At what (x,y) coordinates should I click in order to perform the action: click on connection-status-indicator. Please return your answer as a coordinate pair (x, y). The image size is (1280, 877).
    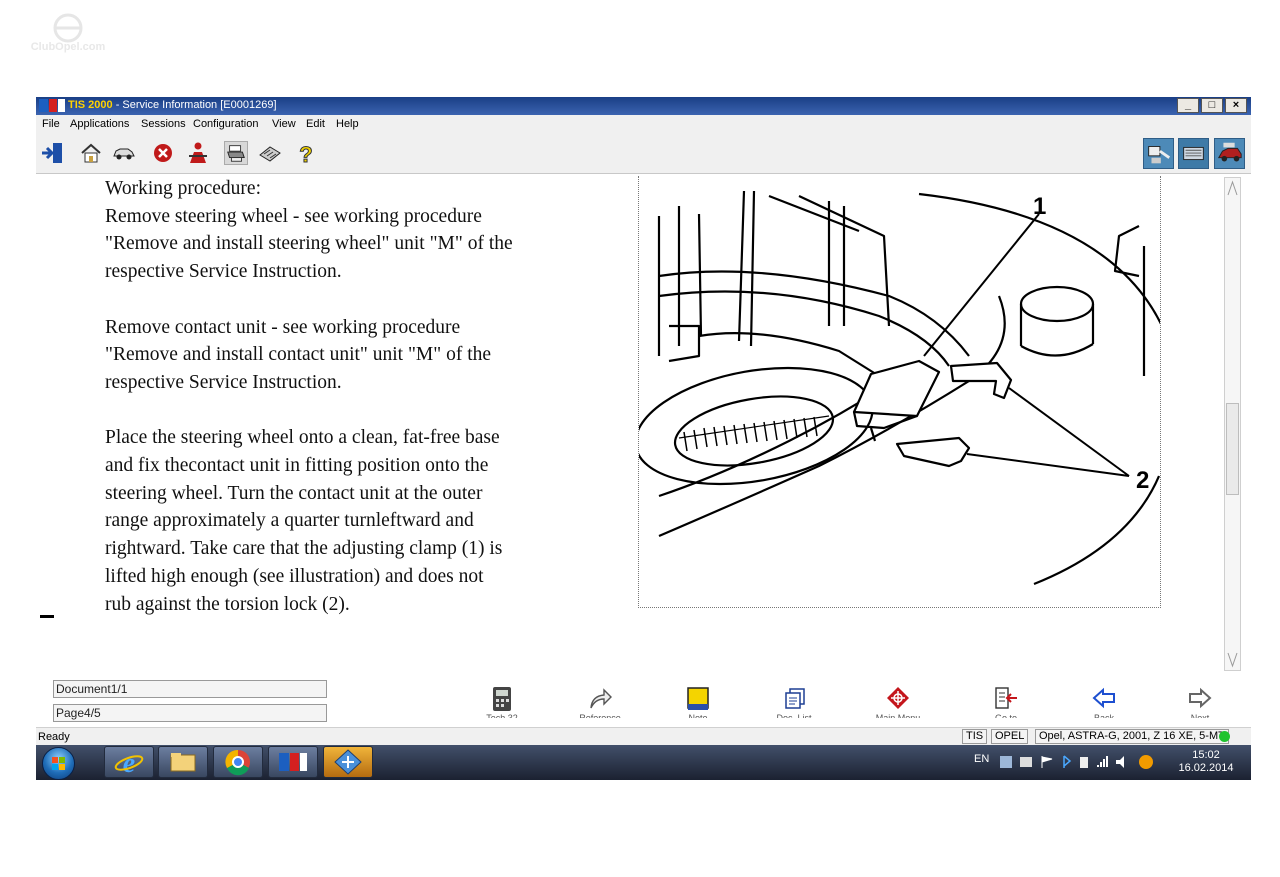
    Looking at the image, I should click on (1224, 736).